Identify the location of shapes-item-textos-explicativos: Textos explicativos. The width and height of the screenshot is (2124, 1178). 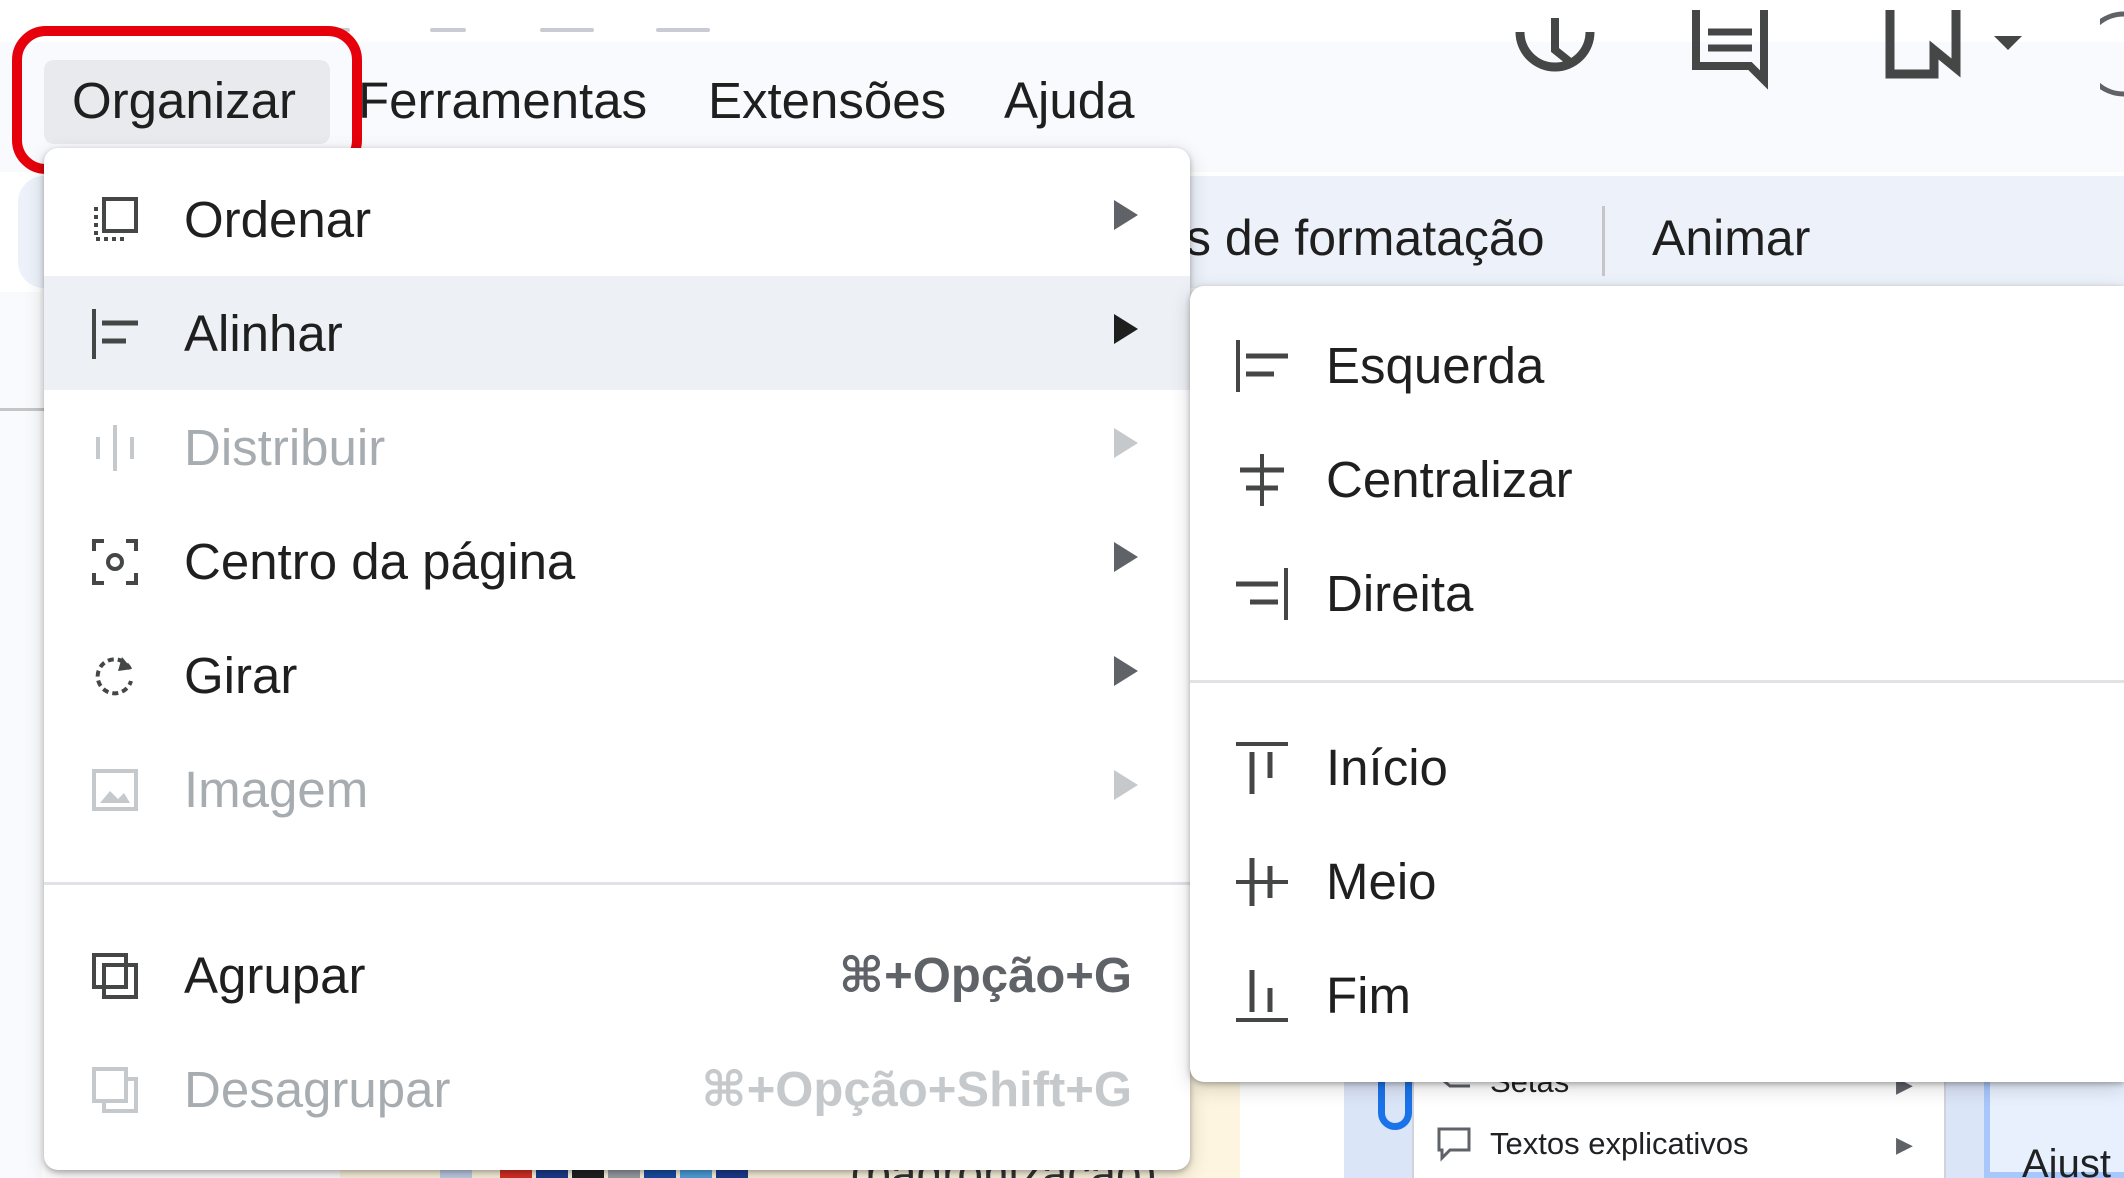
(1619, 1144).